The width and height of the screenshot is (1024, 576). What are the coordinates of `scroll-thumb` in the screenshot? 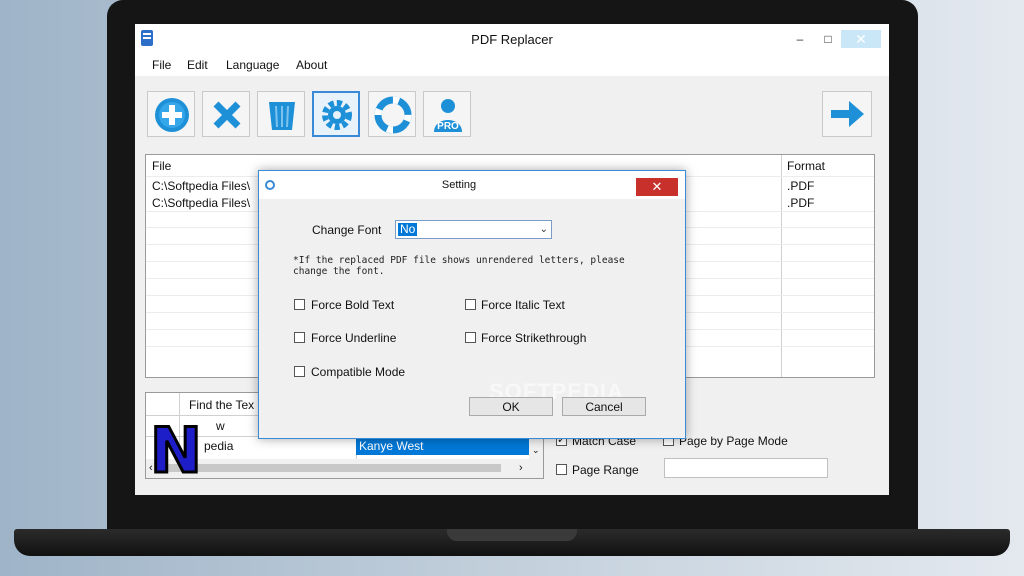 It's located at (333, 468).